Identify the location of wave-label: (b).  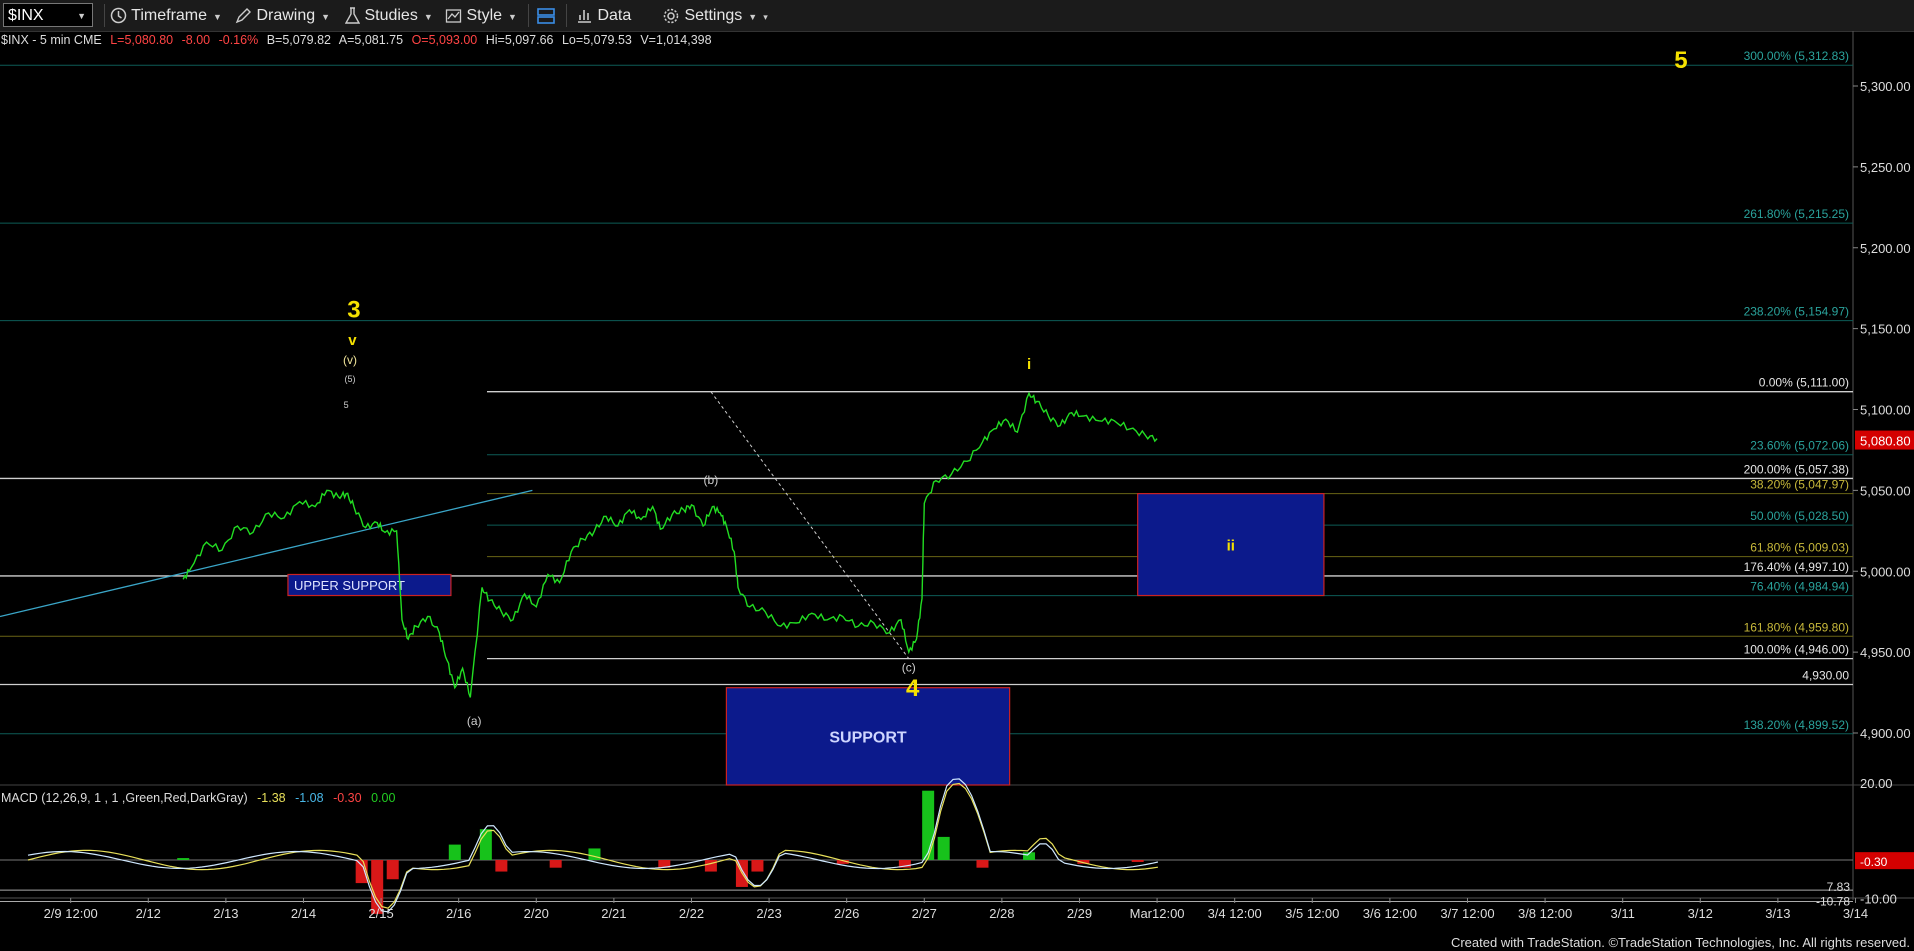
(711, 480).